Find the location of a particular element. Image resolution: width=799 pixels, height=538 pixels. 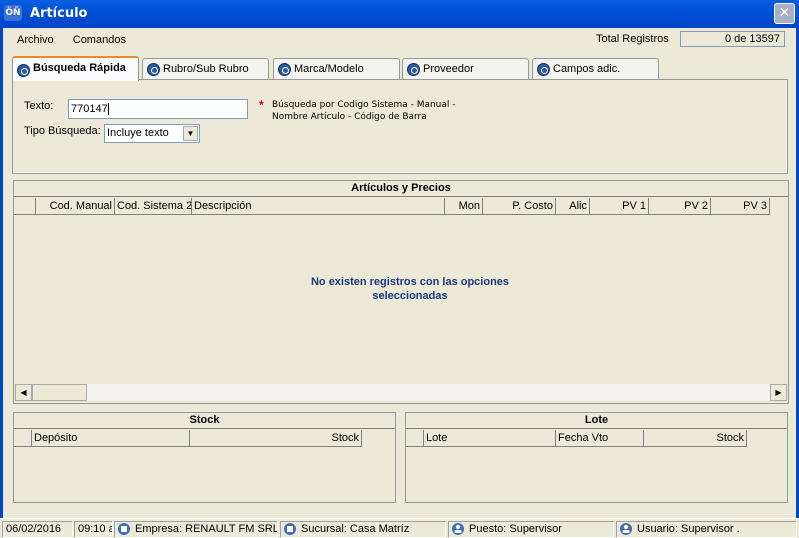

menu-bar: Archivo Comandos is located at coordinates (79, 40).